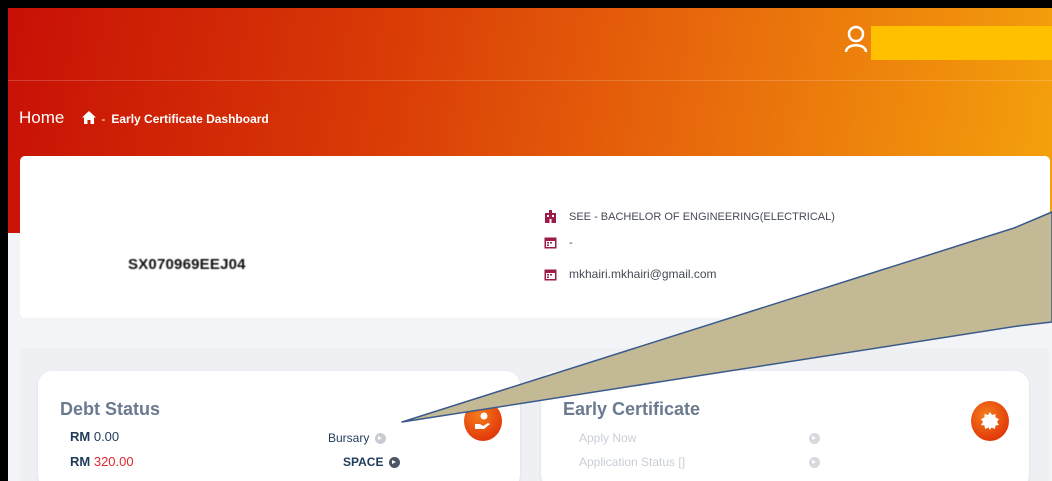 This screenshot has width=1052, height=481. I want to click on space-link: SPACE, so click(372, 462).